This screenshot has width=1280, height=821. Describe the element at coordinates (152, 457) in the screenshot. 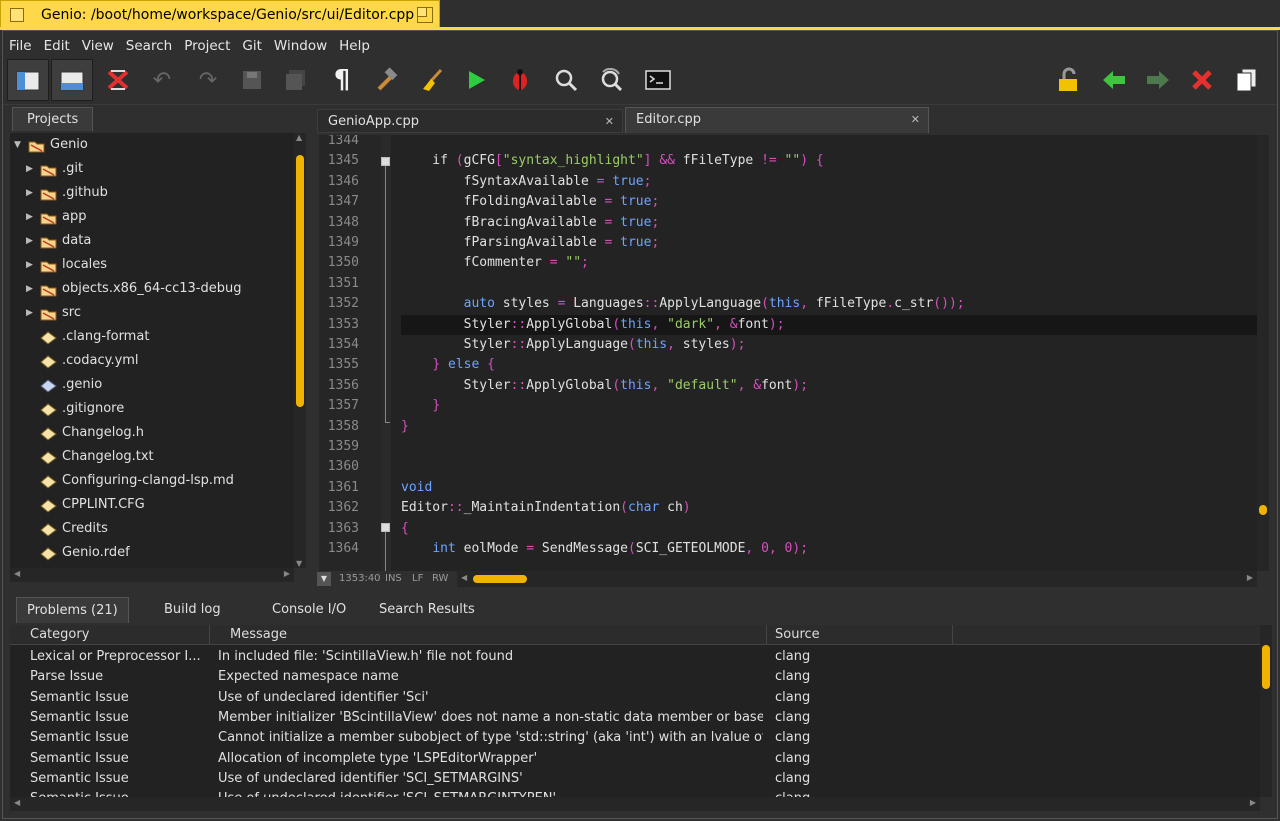

I see `tree-item: Changelog.txt` at that location.